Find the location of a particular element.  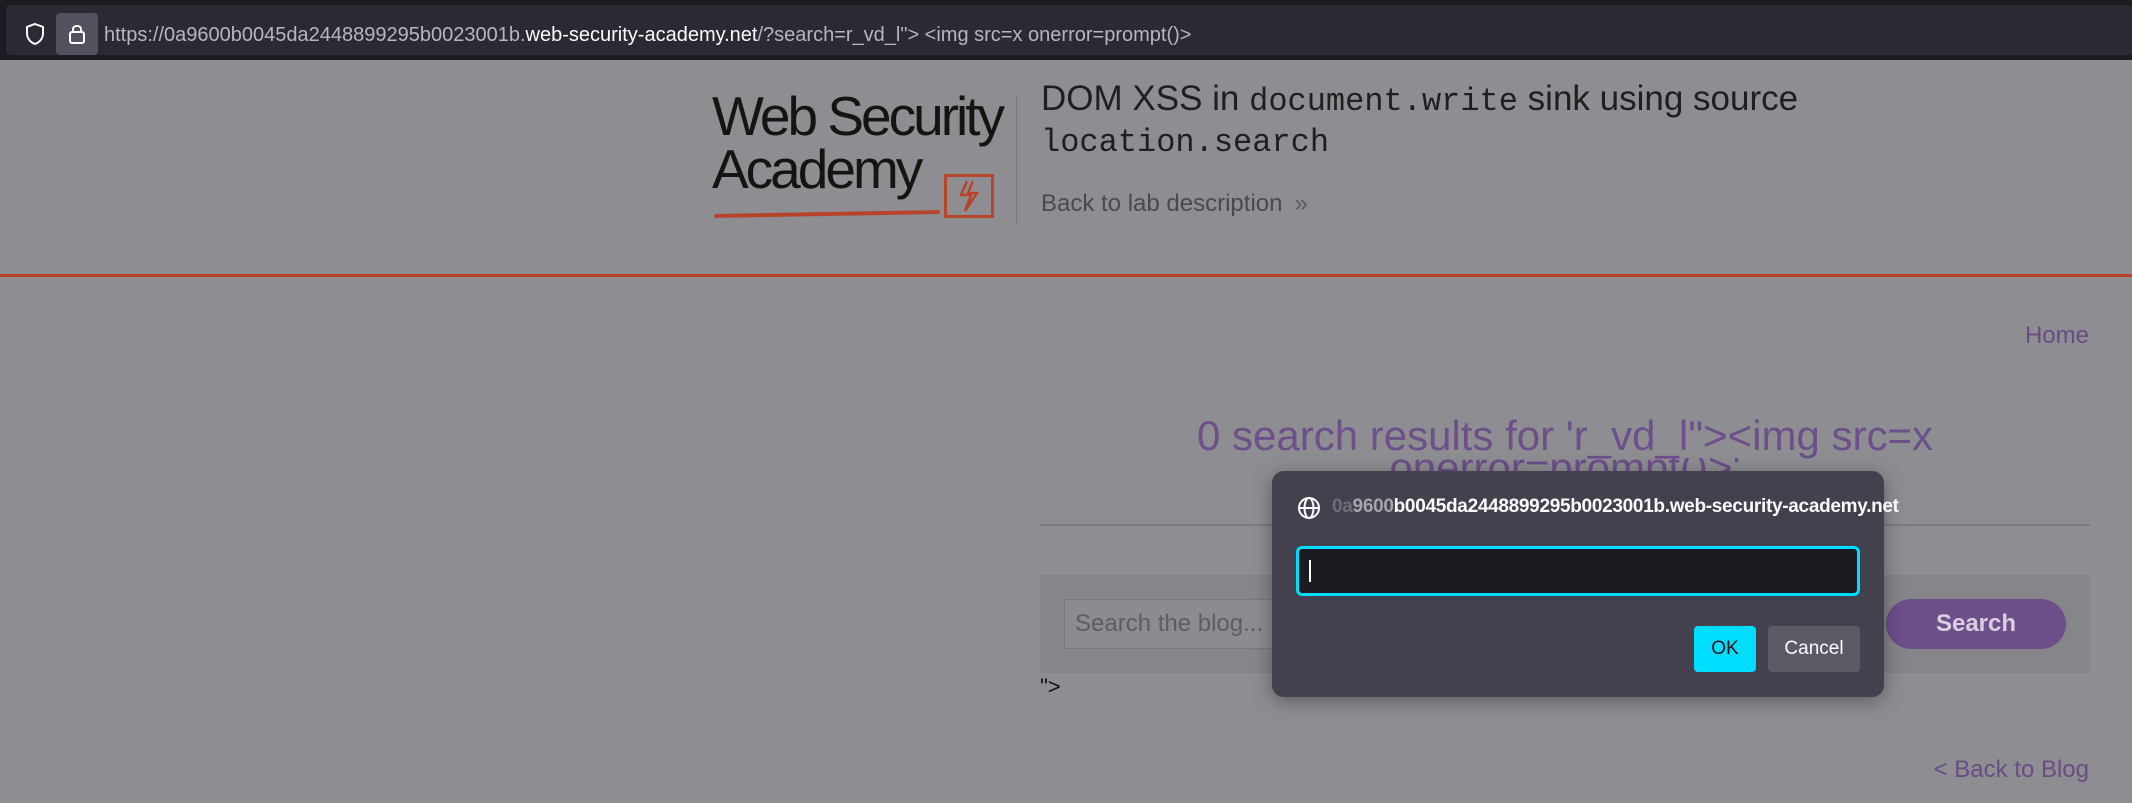

lock-icon is located at coordinates (77, 34).